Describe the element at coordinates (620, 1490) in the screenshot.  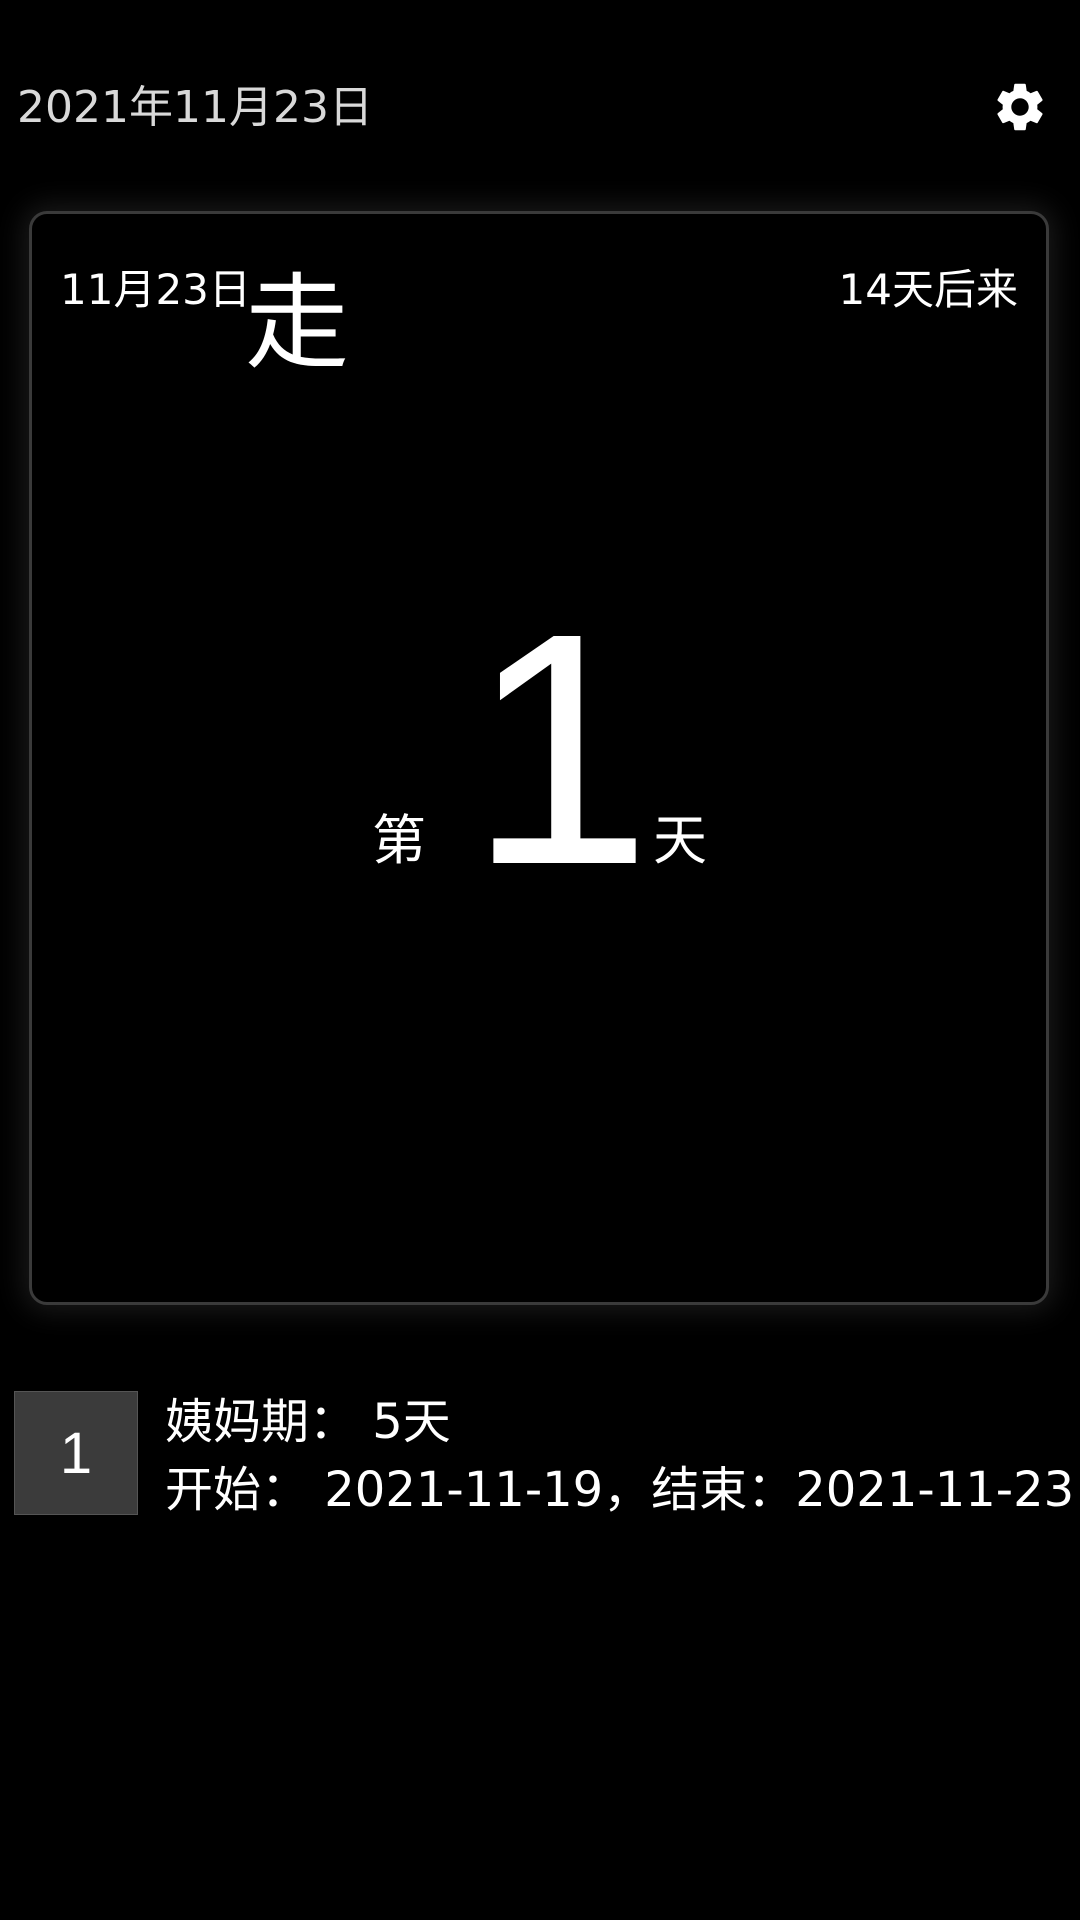
I see `record-date-range: 开始： 2021-11-19，结束：2021-11-23` at that location.